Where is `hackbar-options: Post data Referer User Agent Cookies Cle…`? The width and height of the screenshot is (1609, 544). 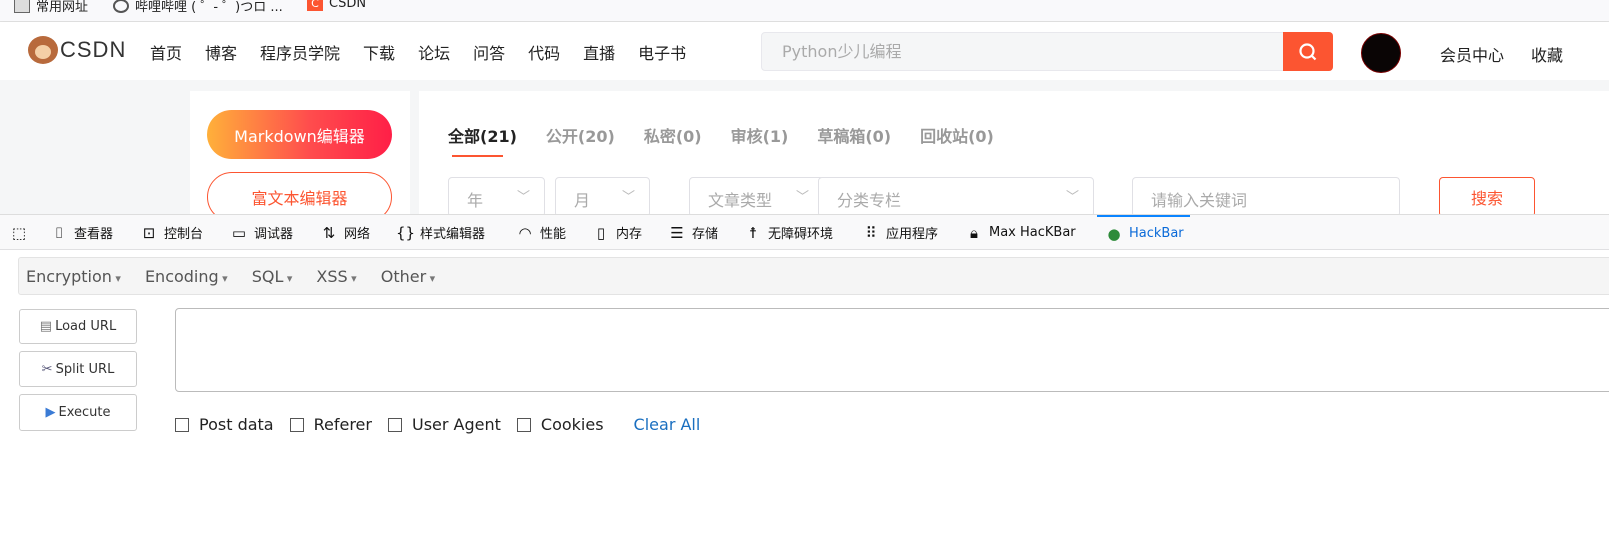 hackbar-options: Post data Referer User Agent Cookies Cle… is located at coordinates (437, 424).